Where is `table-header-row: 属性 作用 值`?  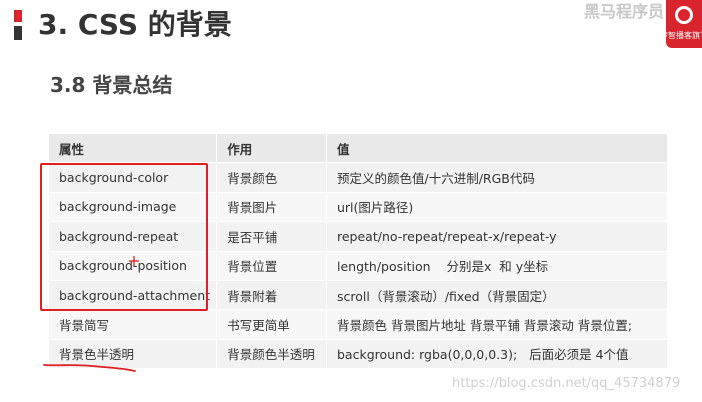
table-header-row: 属性 作用 值 is located at coordinates (357, 148).